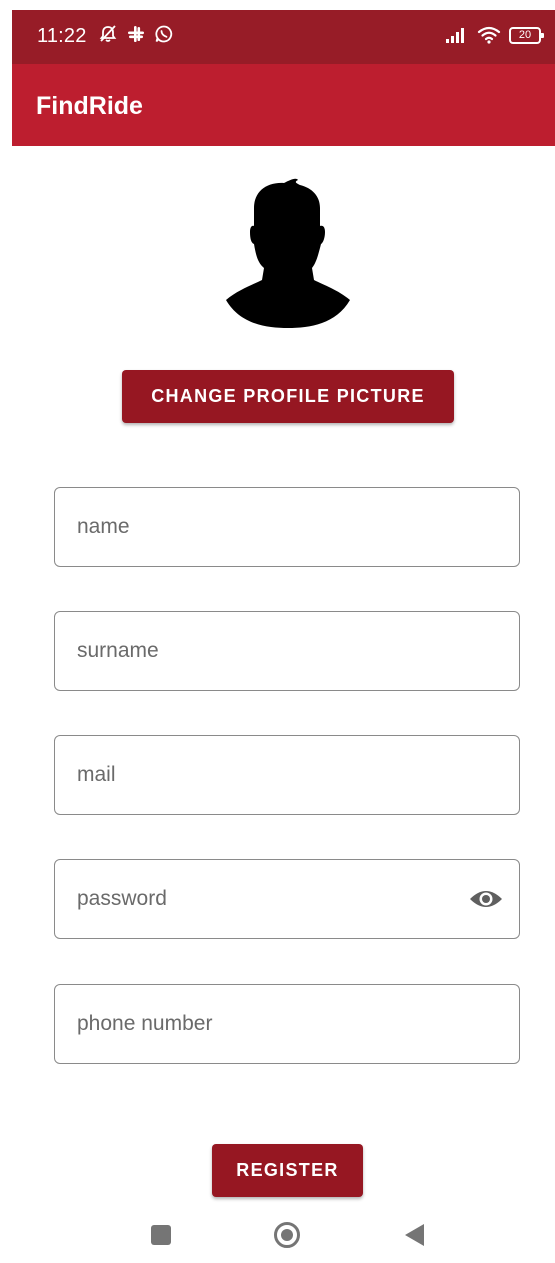 The height and width of the screenshot is (1263, 555). I want to click on name-input, so click(277, 527).